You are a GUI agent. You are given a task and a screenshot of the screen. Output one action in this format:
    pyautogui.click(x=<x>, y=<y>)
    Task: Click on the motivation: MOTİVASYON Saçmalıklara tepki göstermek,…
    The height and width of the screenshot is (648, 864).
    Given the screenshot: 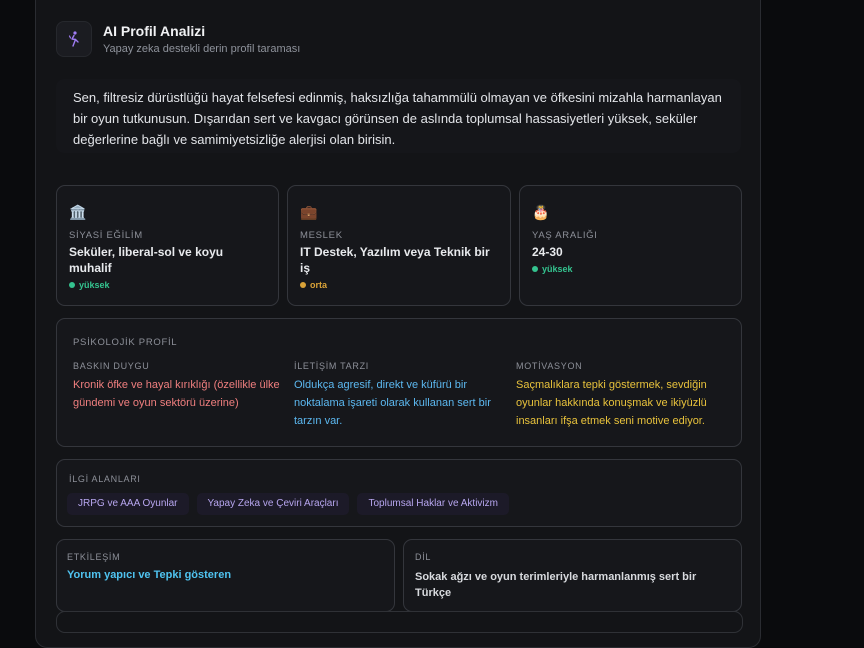 What is the action you would take?
    pyautogui.click(x=622, y=395)
    